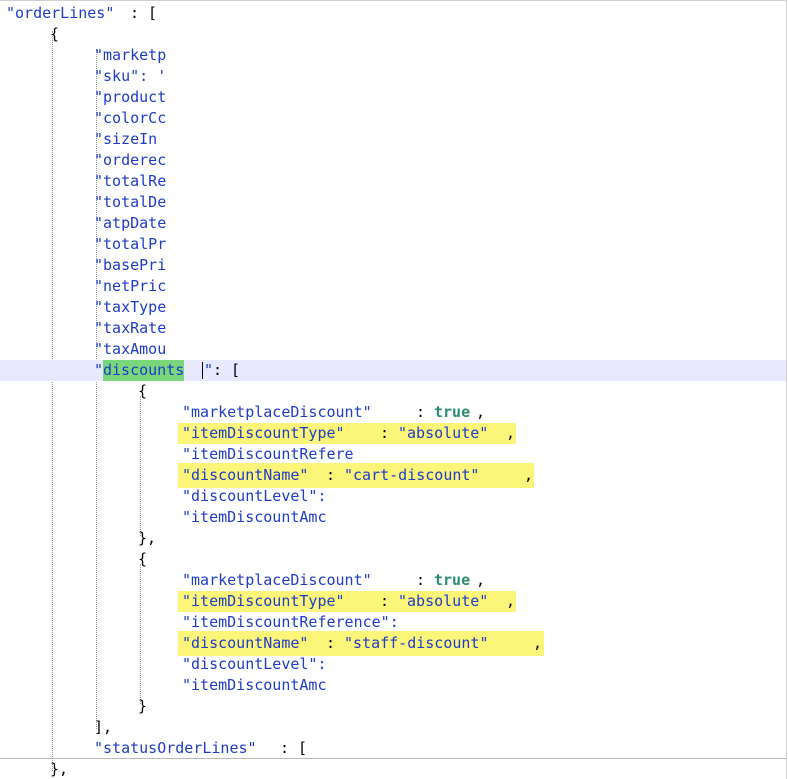  Describe the element at coordinates (130, 97) in the screenshot. I see `json-key: "product` at that location.